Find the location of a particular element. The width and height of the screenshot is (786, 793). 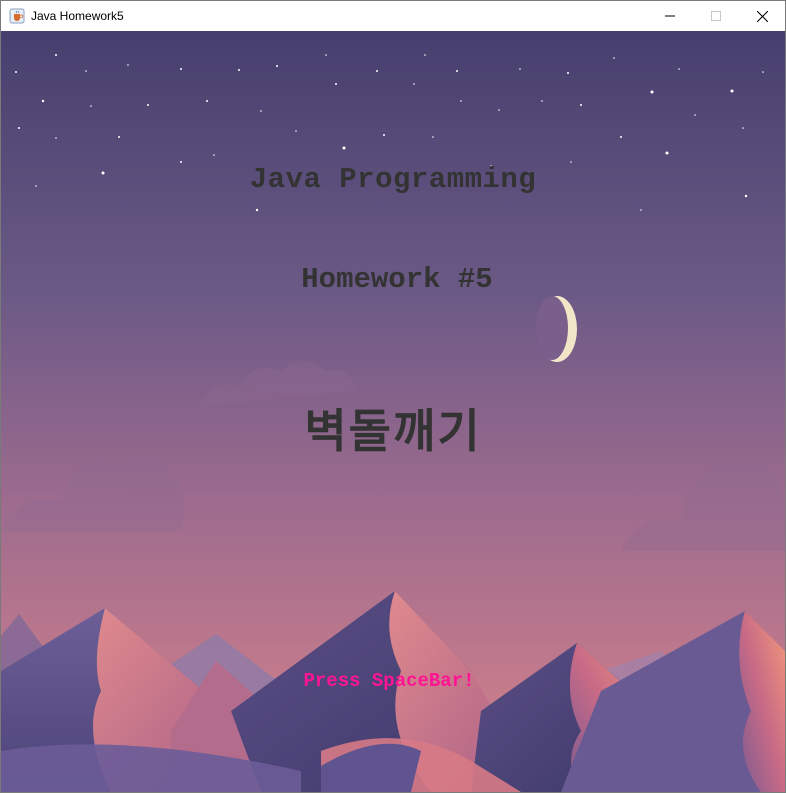

game-title: 벽돌깨기 is located at coordinates (393, 431).